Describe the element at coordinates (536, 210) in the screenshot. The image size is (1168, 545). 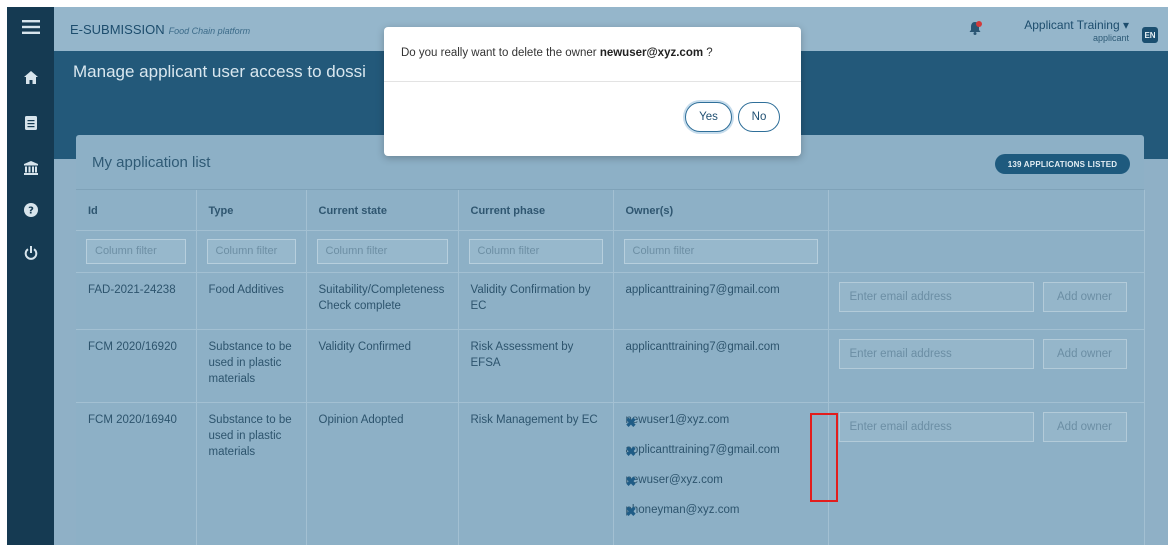
I see `column-header-phase: Current phase` at that location.